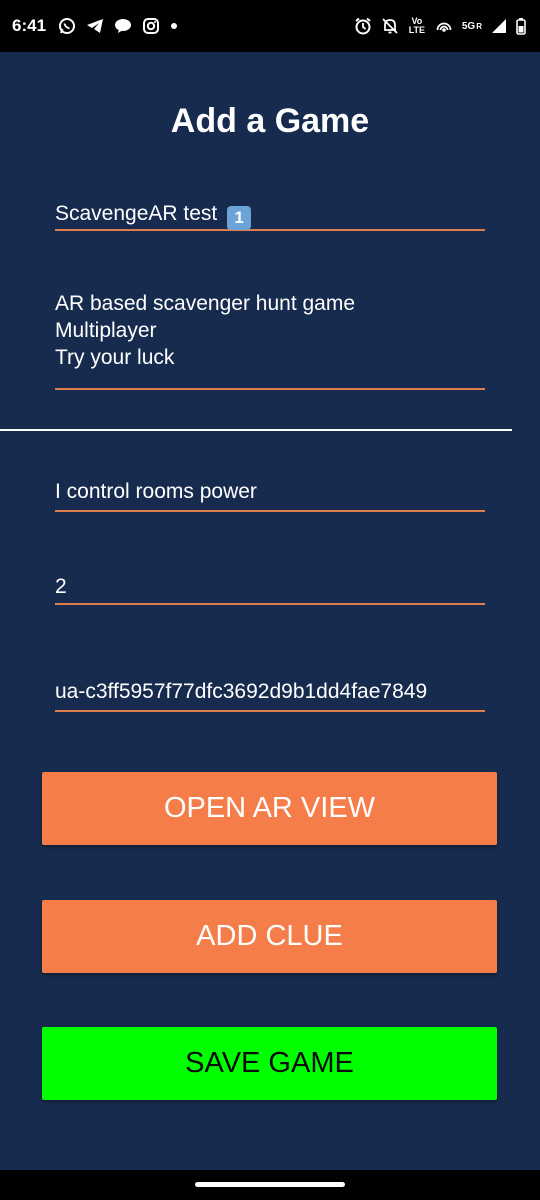 The image size is (540, 1200). I want to click on game-id-field: ua-c3ff5957f77dfc3692d9b1dd4fae7849, so click(270, 695).